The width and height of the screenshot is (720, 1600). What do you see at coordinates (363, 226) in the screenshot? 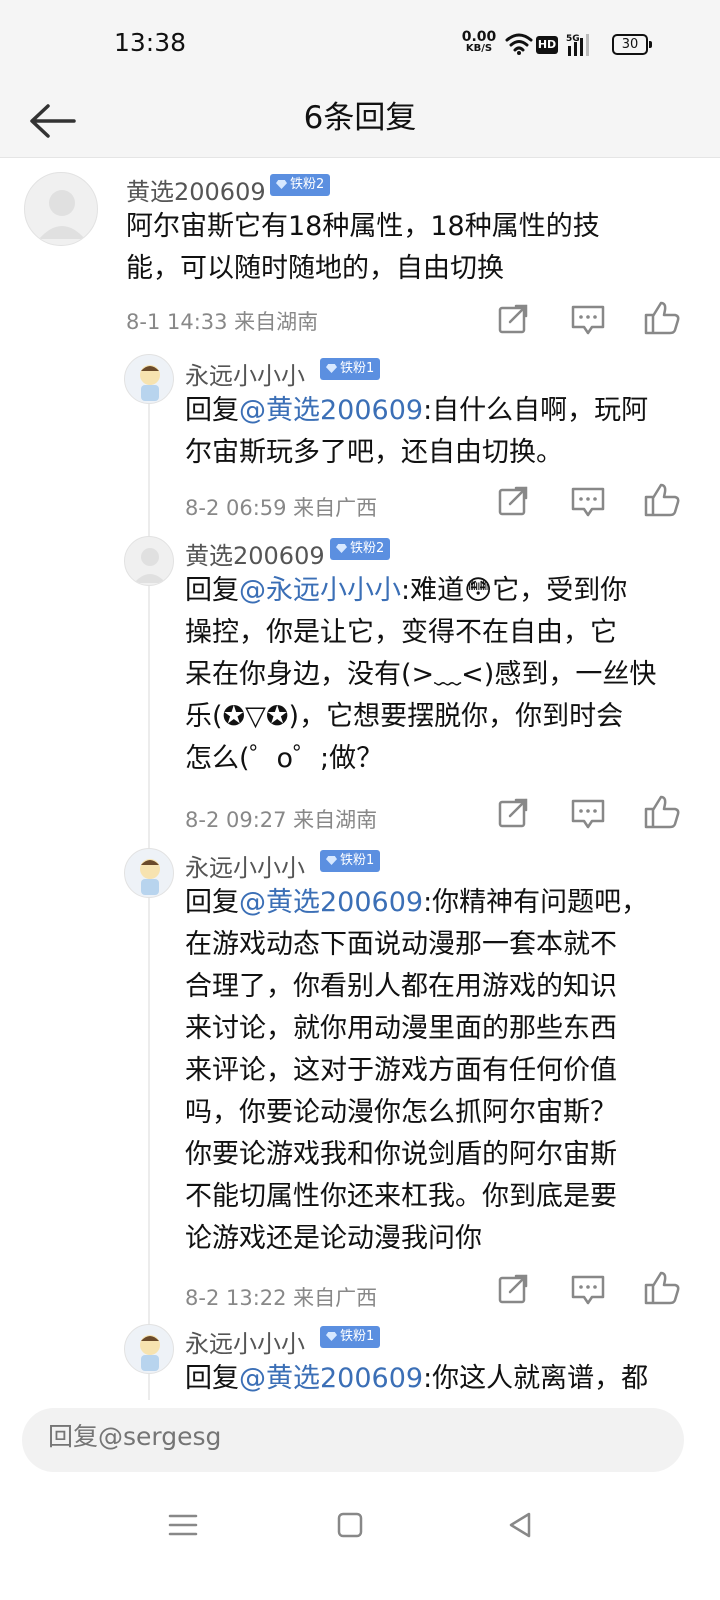
I see `comment-line: 阿尔宙斯它有18种属性，18种属性的技` at bounding box center [363, 226].